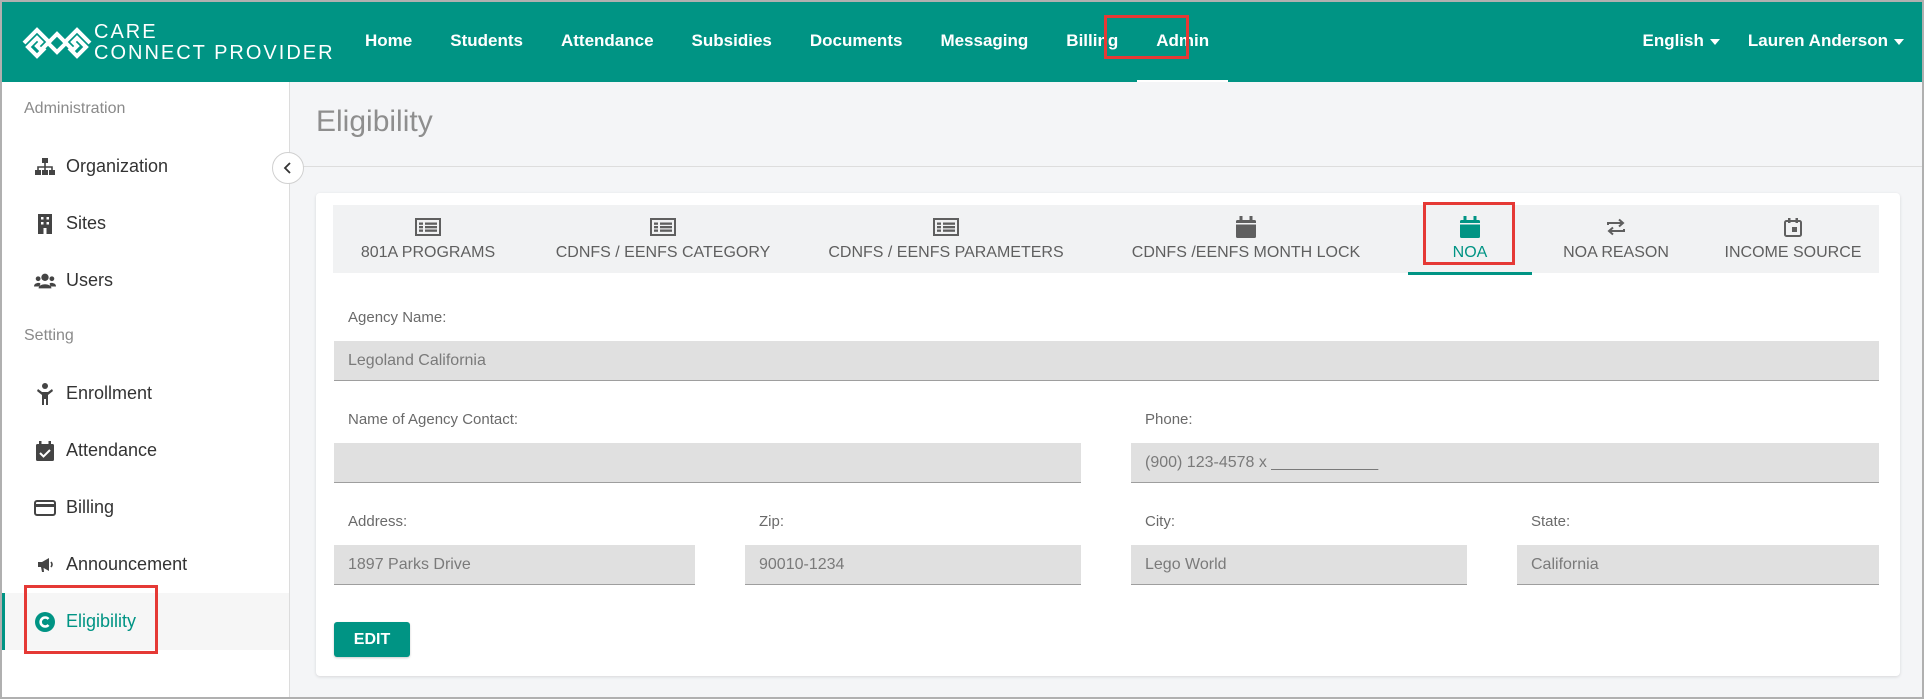 Image resolution: width=1924 pixels, height=699 pixels. Describe the element at coordinates (428, 239) in the screenshot. I see `tab-801a-programs: 801A PROGRAMS` at that location.